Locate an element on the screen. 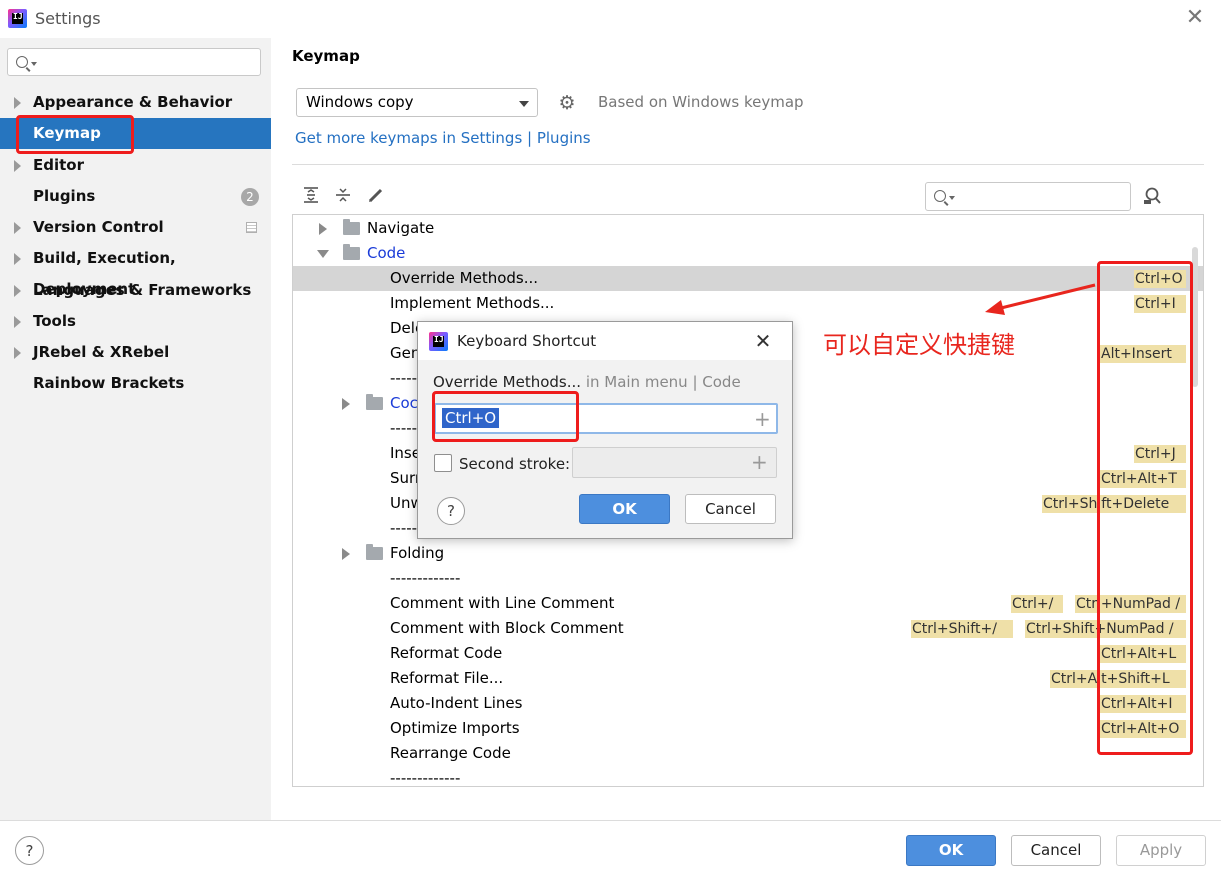 The height and width of the screenshot is (876, 1221). tree-row-label: ------------- is located at coordinates (425, 778).